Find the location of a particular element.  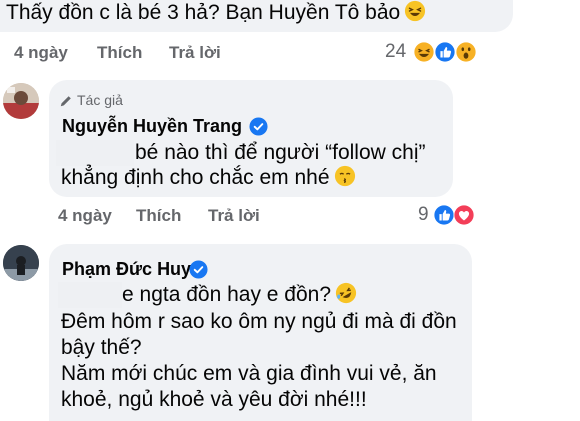

commenter-name: Nguyễn Huyền Trang is located at coordinates (152, 126).